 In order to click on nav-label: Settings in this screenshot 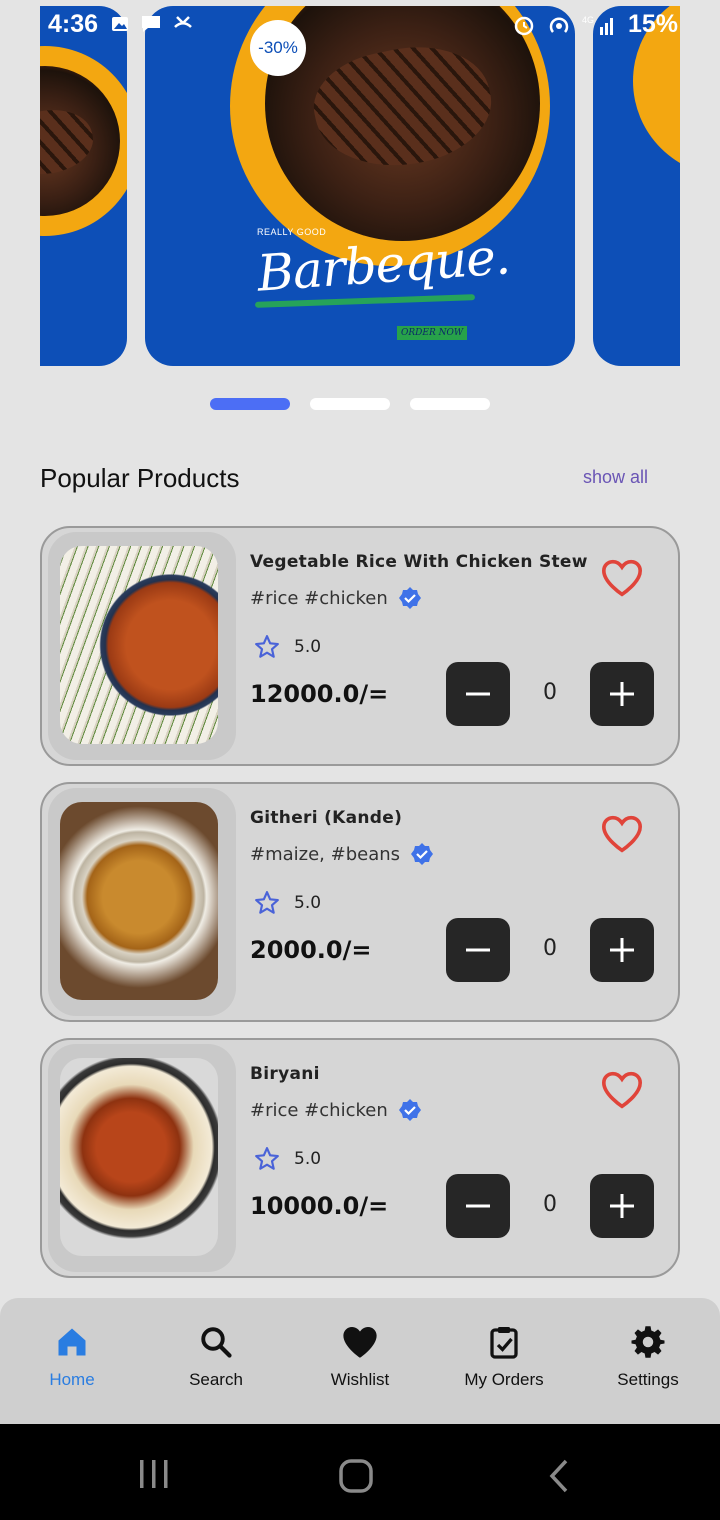, I will do `click(648, 1379)`.